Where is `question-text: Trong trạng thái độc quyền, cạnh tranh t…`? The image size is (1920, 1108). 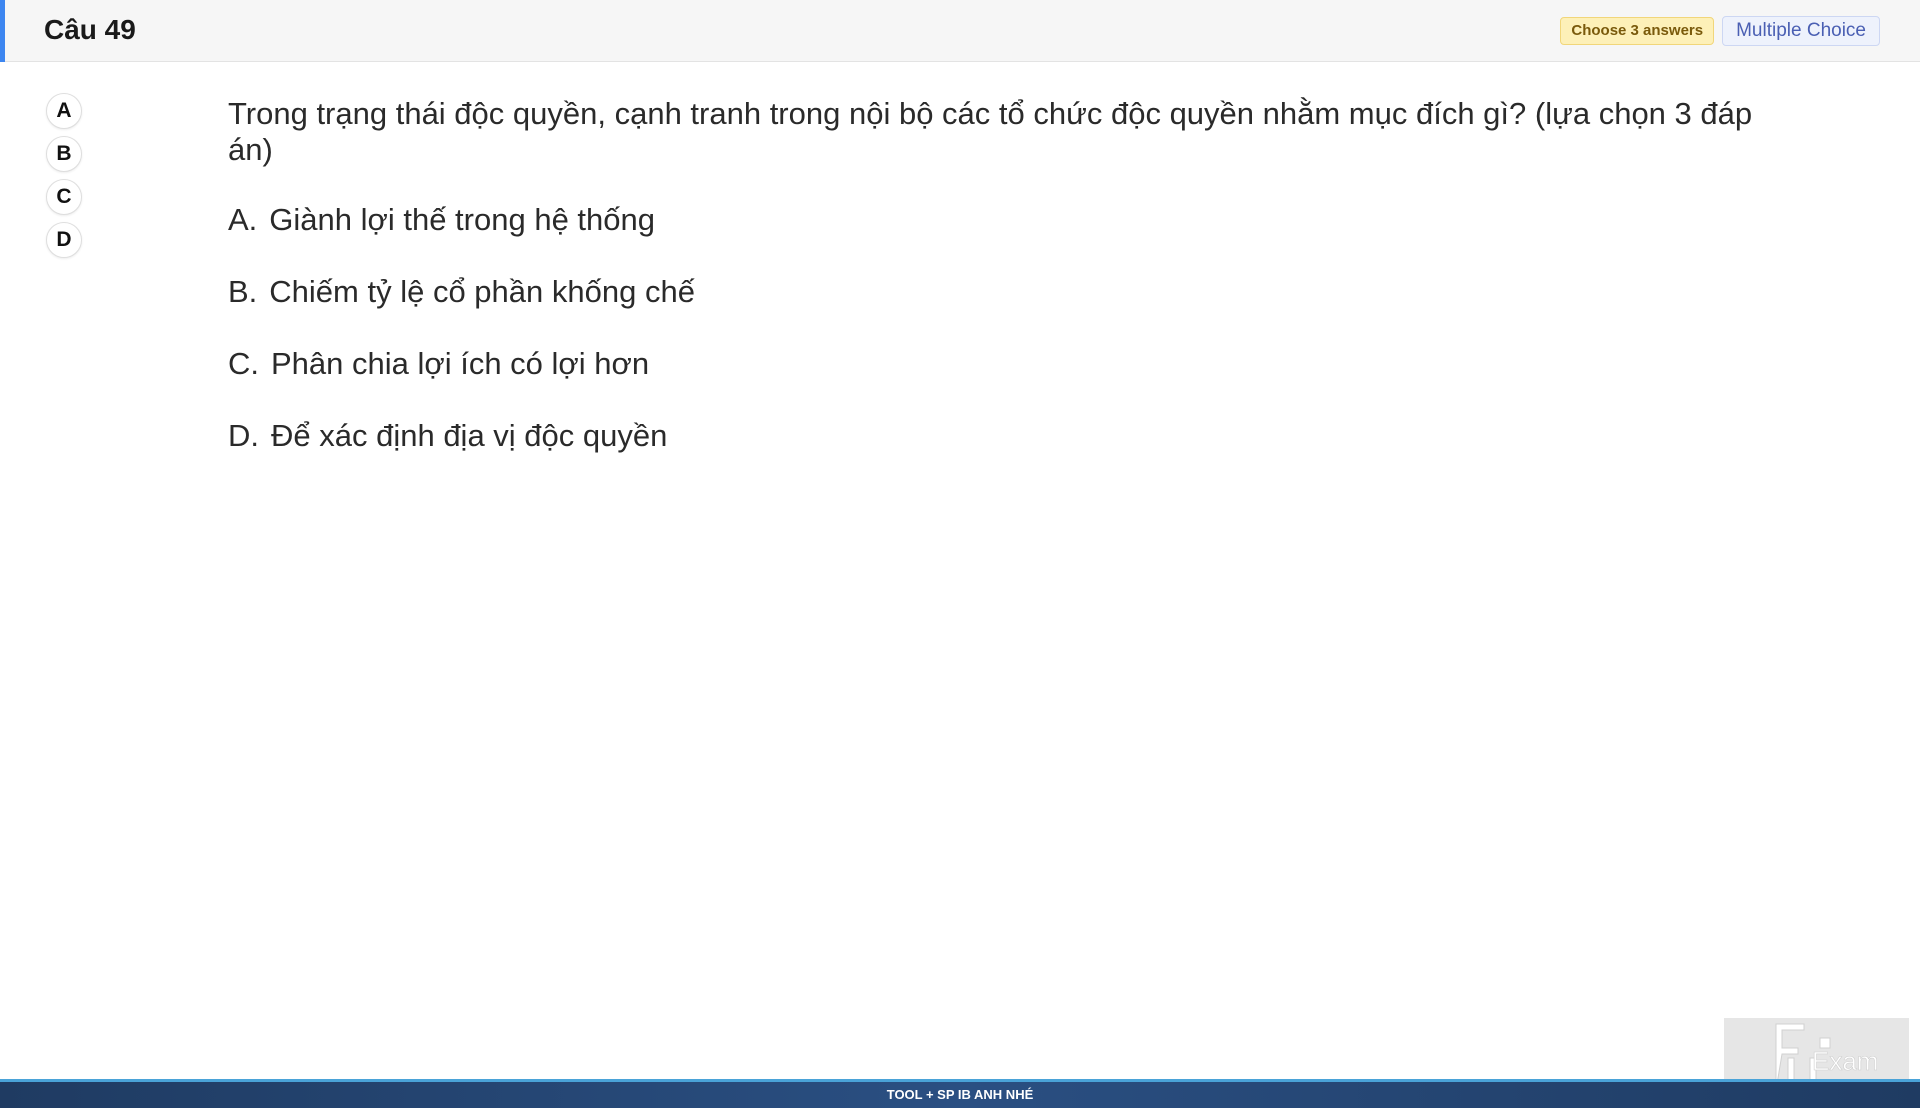
question-text: Trong trạng thái độc quyền, cạnh tranh t… is located at coordinates (990, 131).